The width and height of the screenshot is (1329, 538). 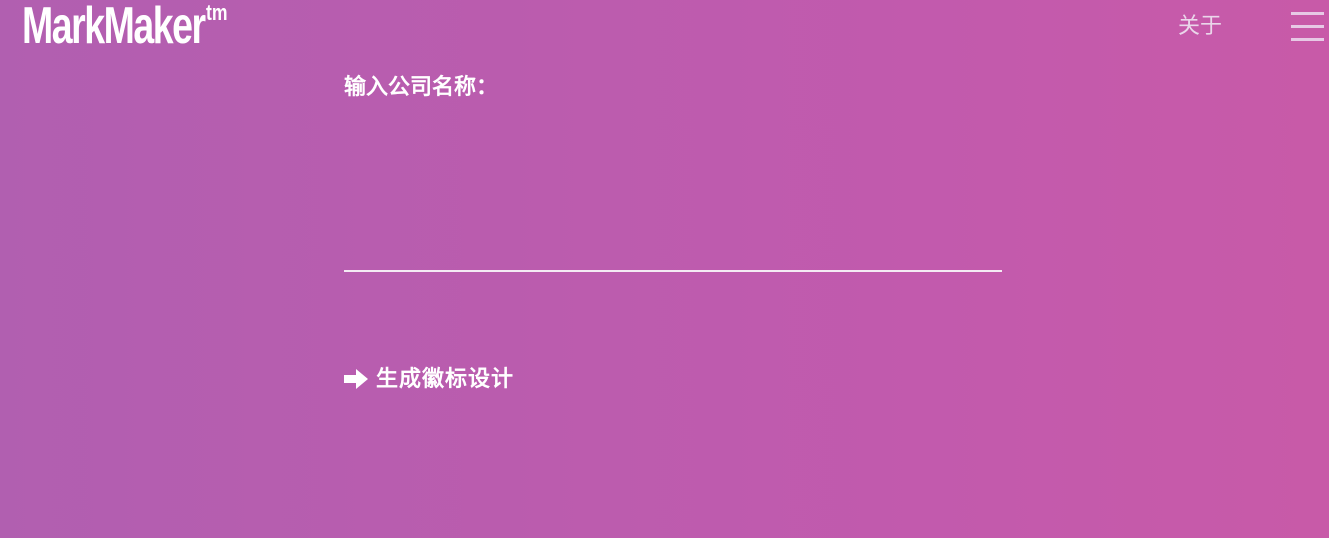 I want to click on menu-button, so click(x=1308, y=27).